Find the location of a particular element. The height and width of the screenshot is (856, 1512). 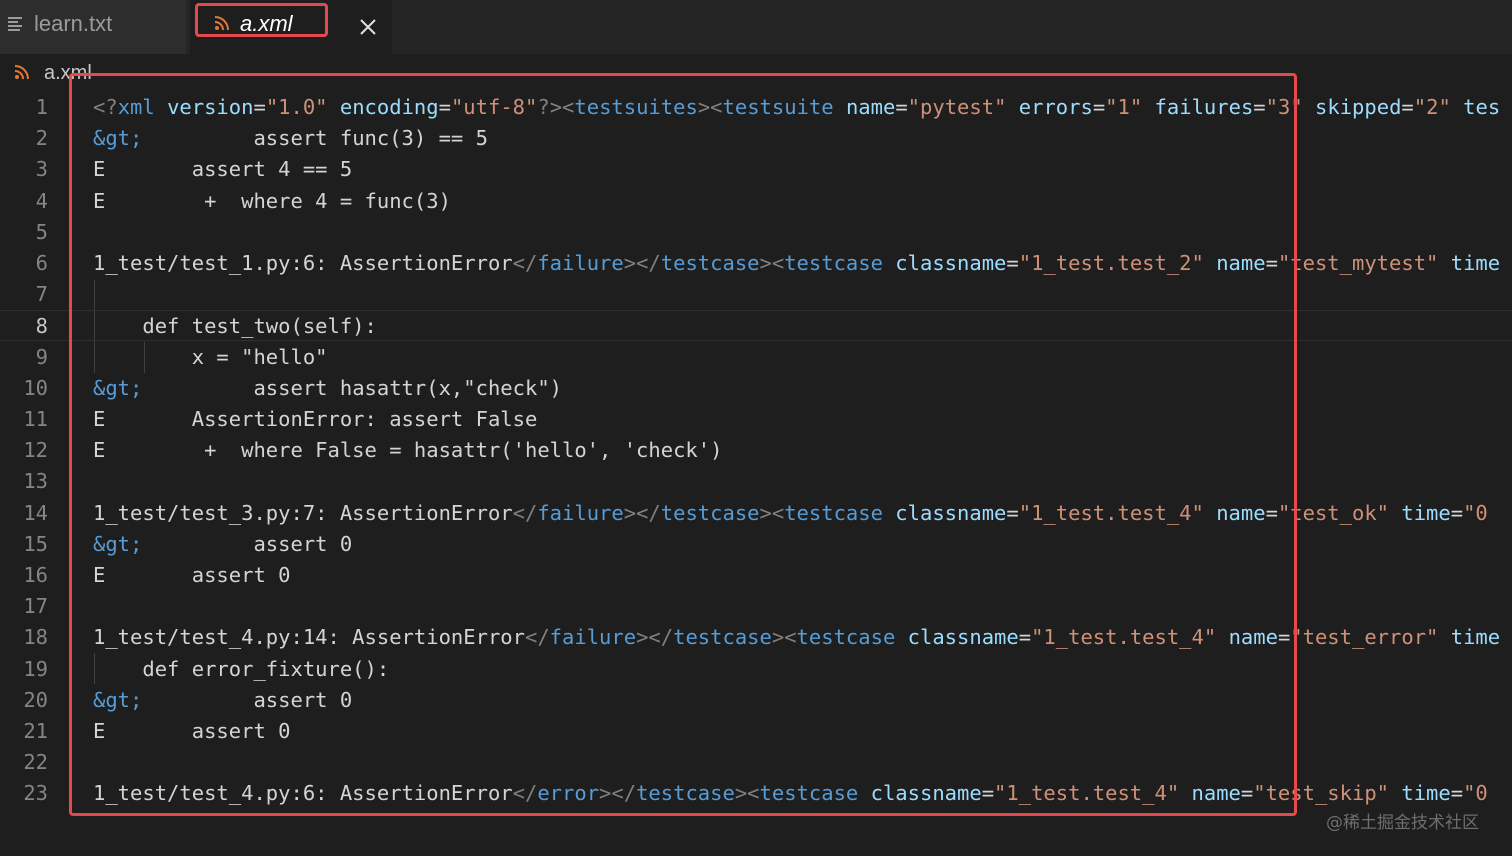

code-token: skipped is located at coordinates (1358, 107).